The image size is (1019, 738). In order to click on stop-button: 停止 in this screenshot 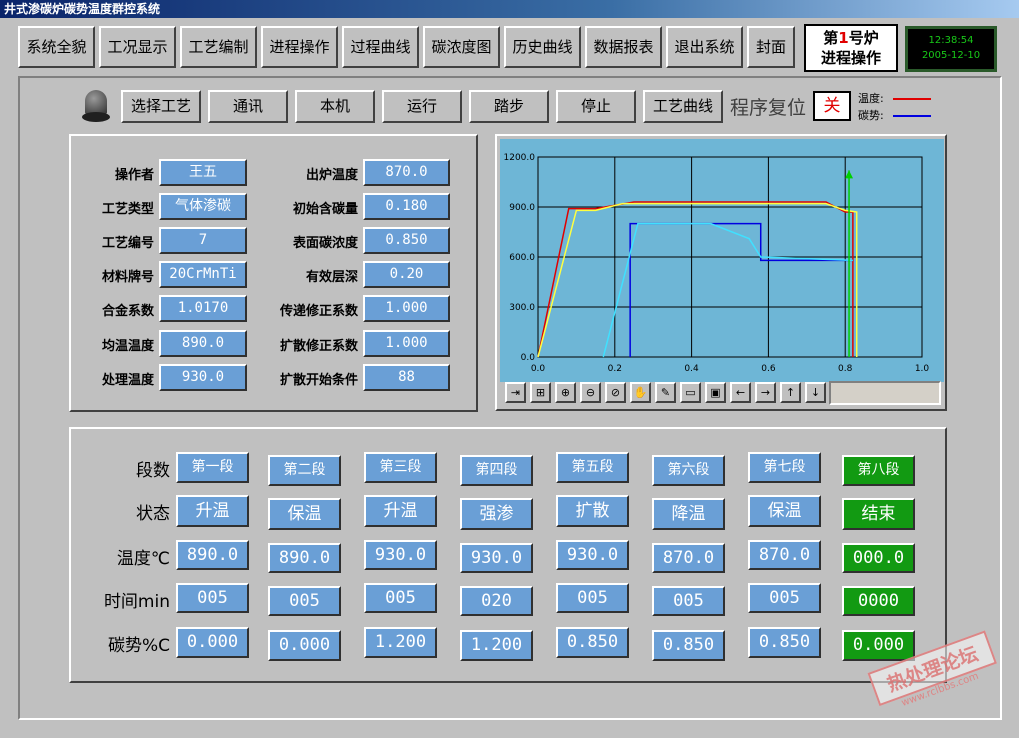, I will do `click(596, 106)`.